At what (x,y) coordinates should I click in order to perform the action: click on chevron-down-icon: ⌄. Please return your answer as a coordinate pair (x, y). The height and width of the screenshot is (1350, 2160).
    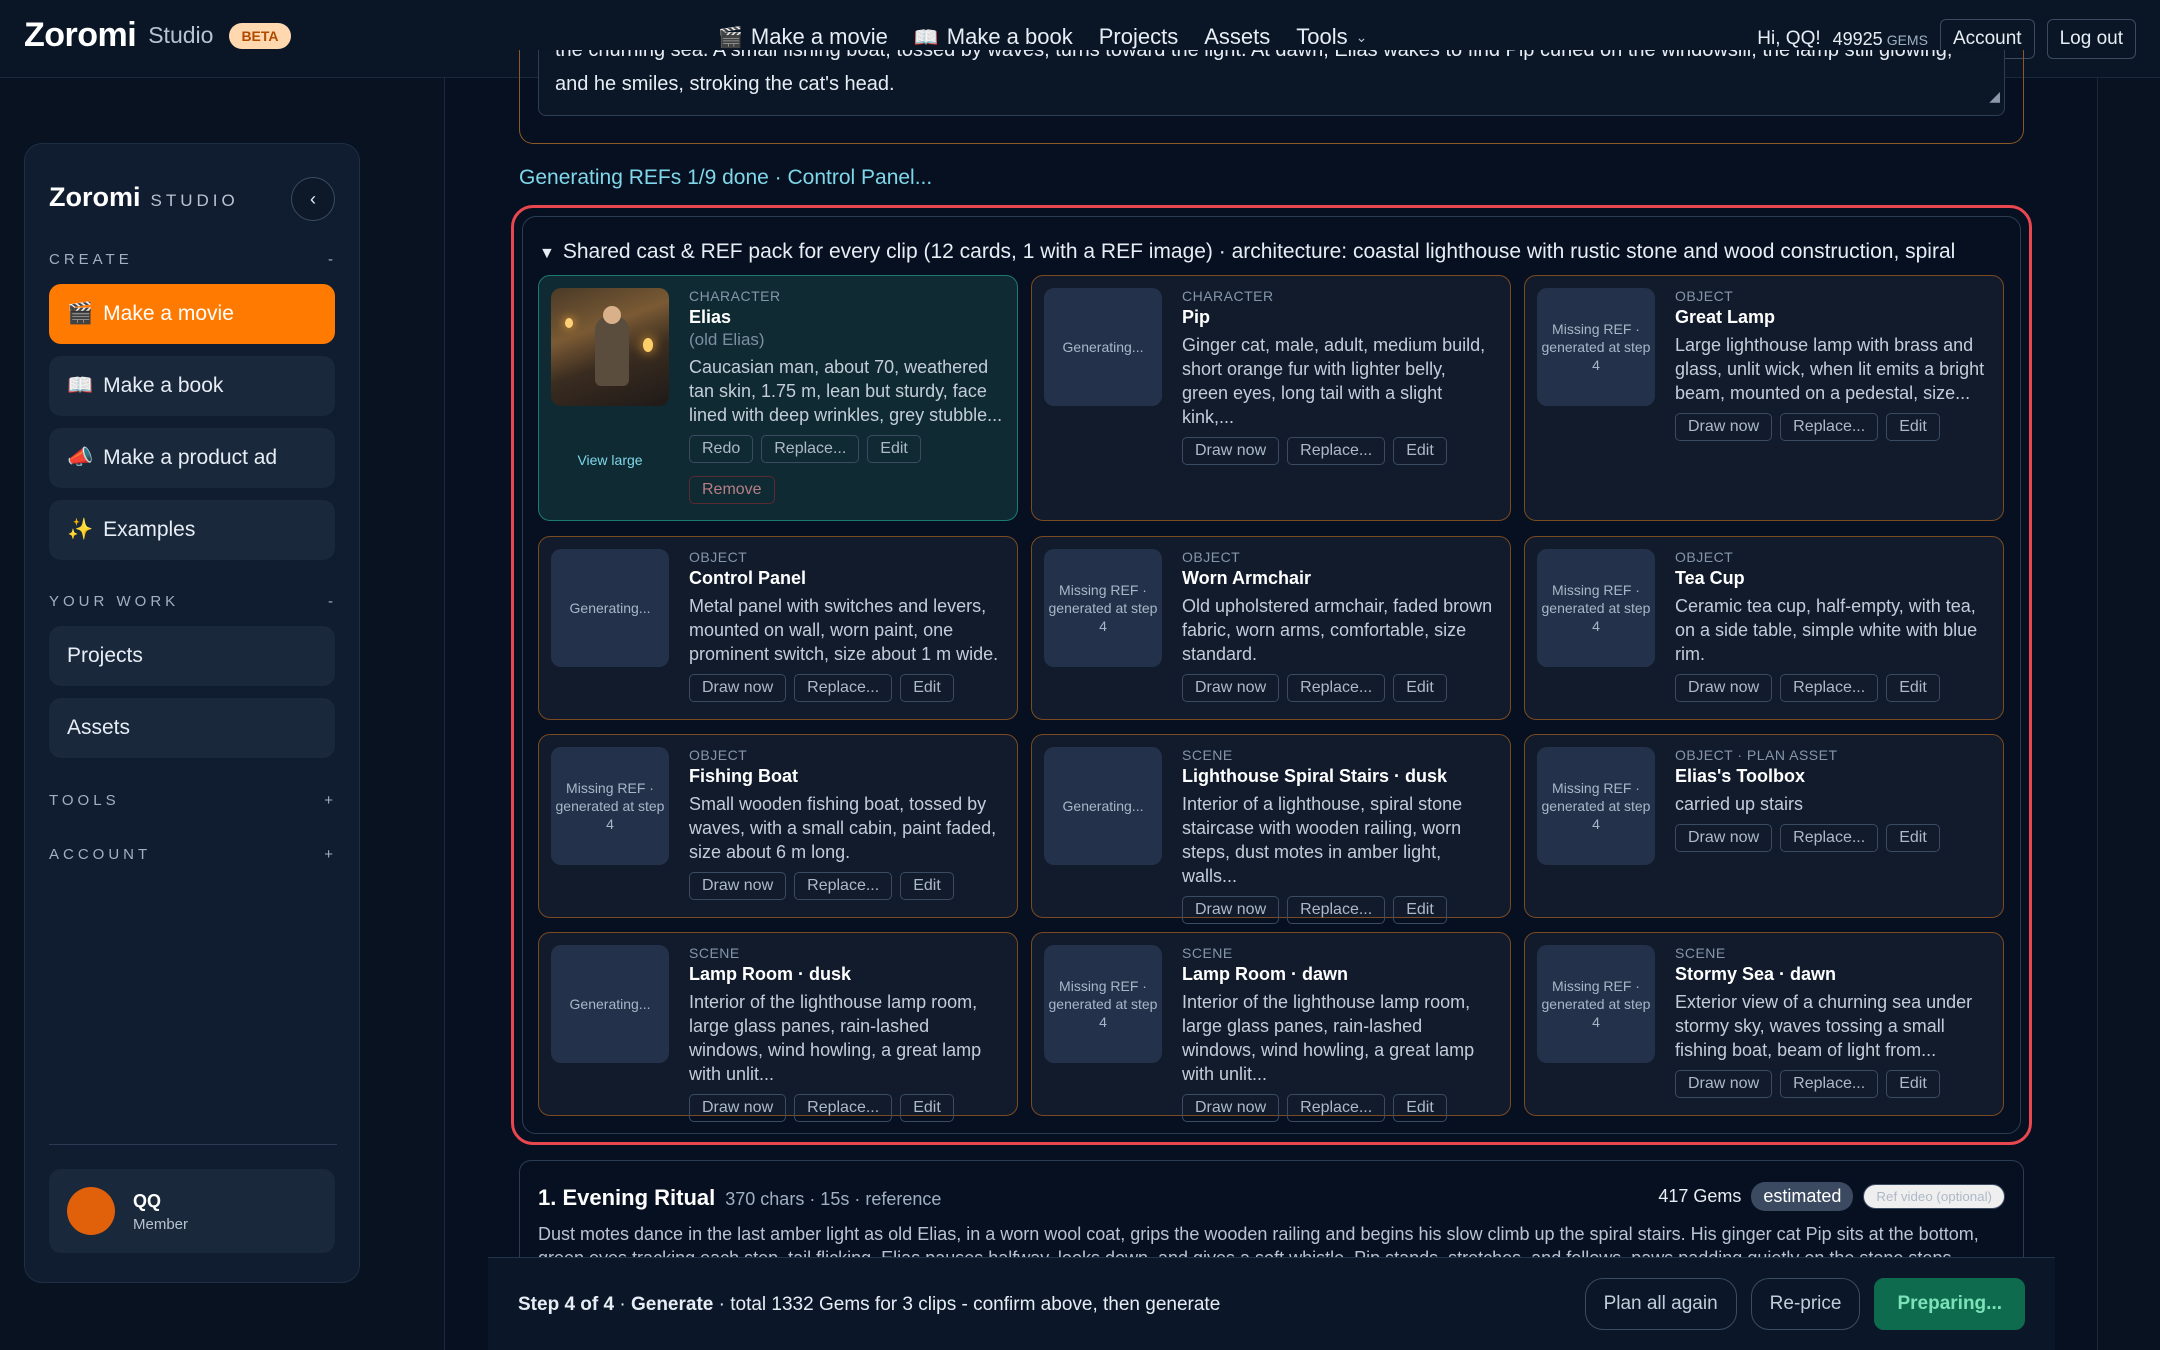
    Looking at the image, I should click on (1361, 36).